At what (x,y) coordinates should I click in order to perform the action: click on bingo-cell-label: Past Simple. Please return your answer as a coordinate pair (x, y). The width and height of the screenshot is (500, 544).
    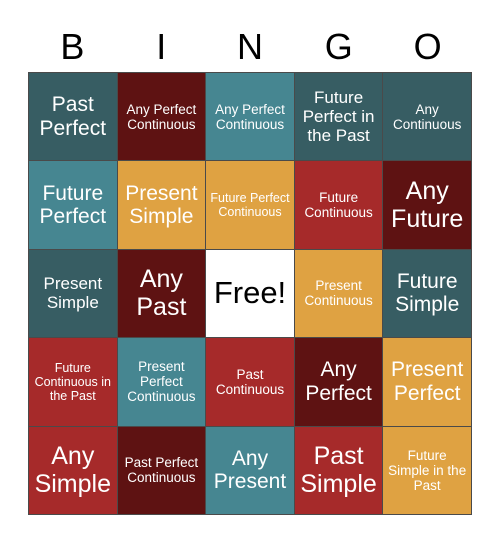
    Looking at the image, I should click on (338, 470).